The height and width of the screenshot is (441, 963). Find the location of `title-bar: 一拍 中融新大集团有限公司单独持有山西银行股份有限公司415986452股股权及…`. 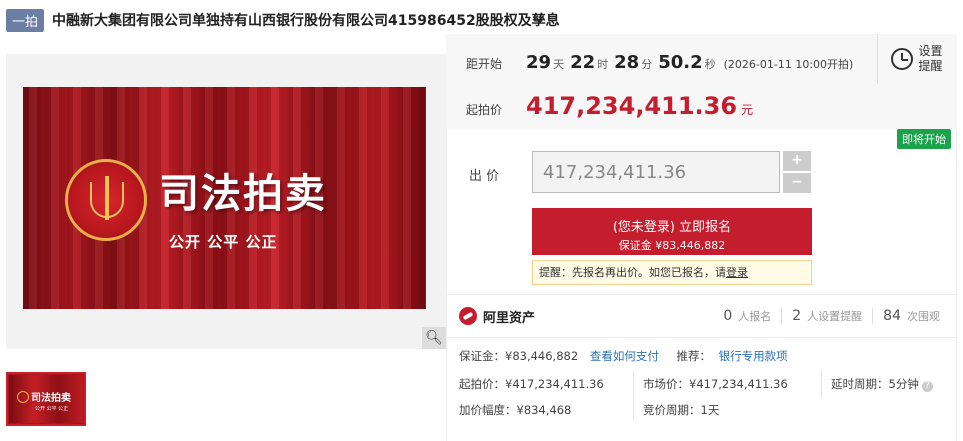

title-bar: 一拍 中融新大集团有限公司单独持有山西银行股份有限公司415986452股股权及… is located at coordinates (283, 20).